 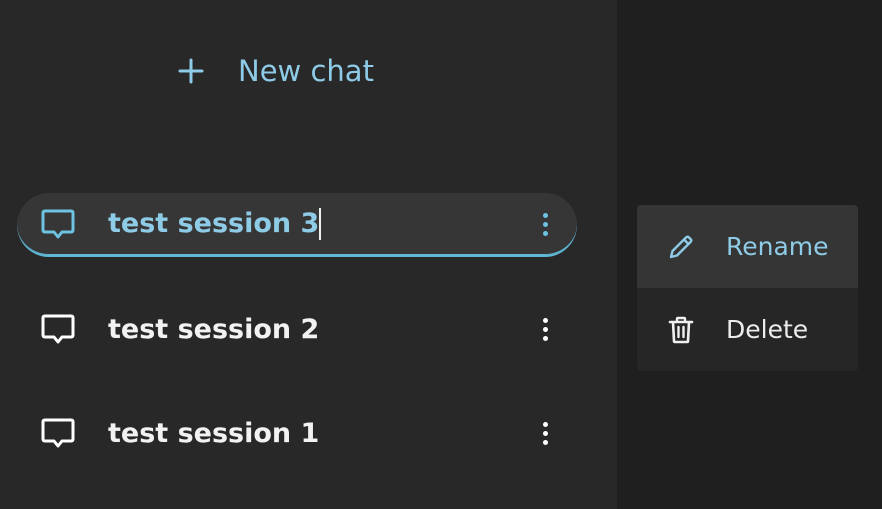 I want to click on rename-menu-item: Rename, so click(x=747, y=246).